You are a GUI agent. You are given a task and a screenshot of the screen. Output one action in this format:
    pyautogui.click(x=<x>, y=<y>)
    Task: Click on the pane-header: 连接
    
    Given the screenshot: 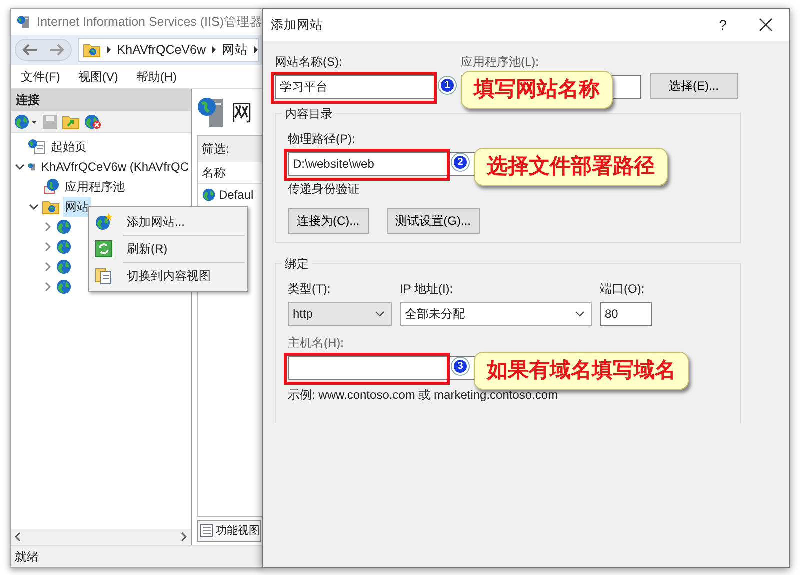 What is the action you would take?
    pyautogui.click(x=101, y=100)
    